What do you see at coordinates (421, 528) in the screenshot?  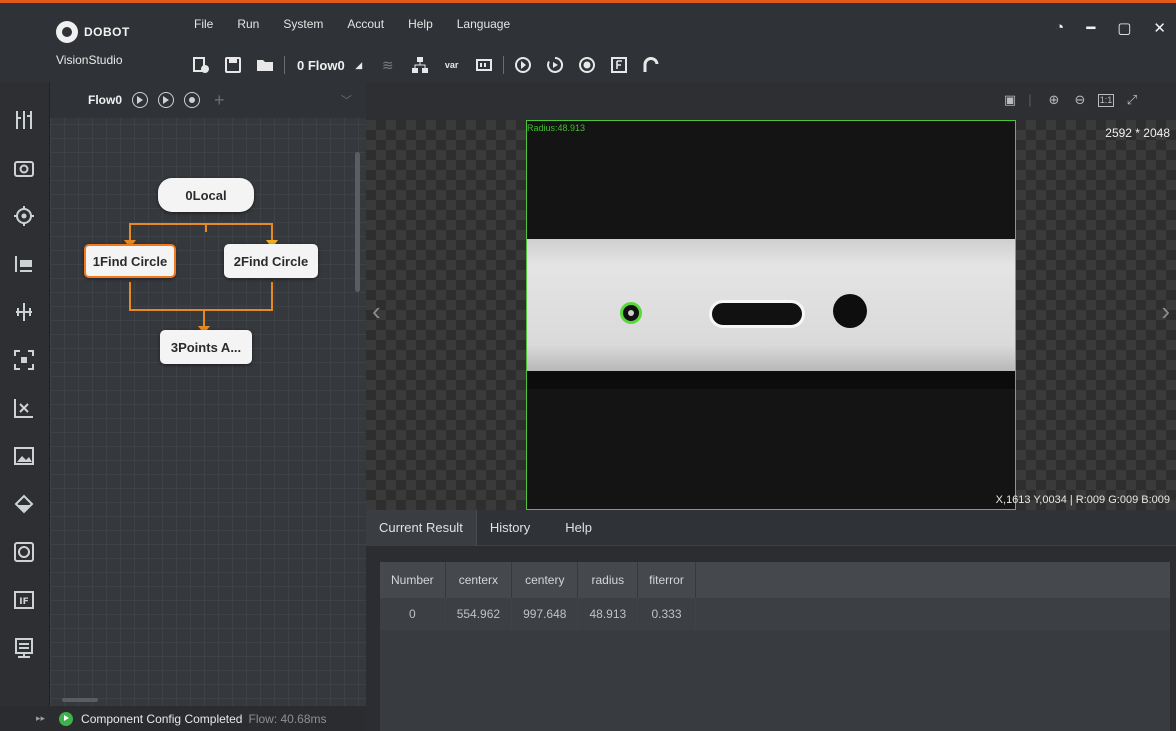 I see `tab-current-result: Current Result` at bounding box center [421, 528].